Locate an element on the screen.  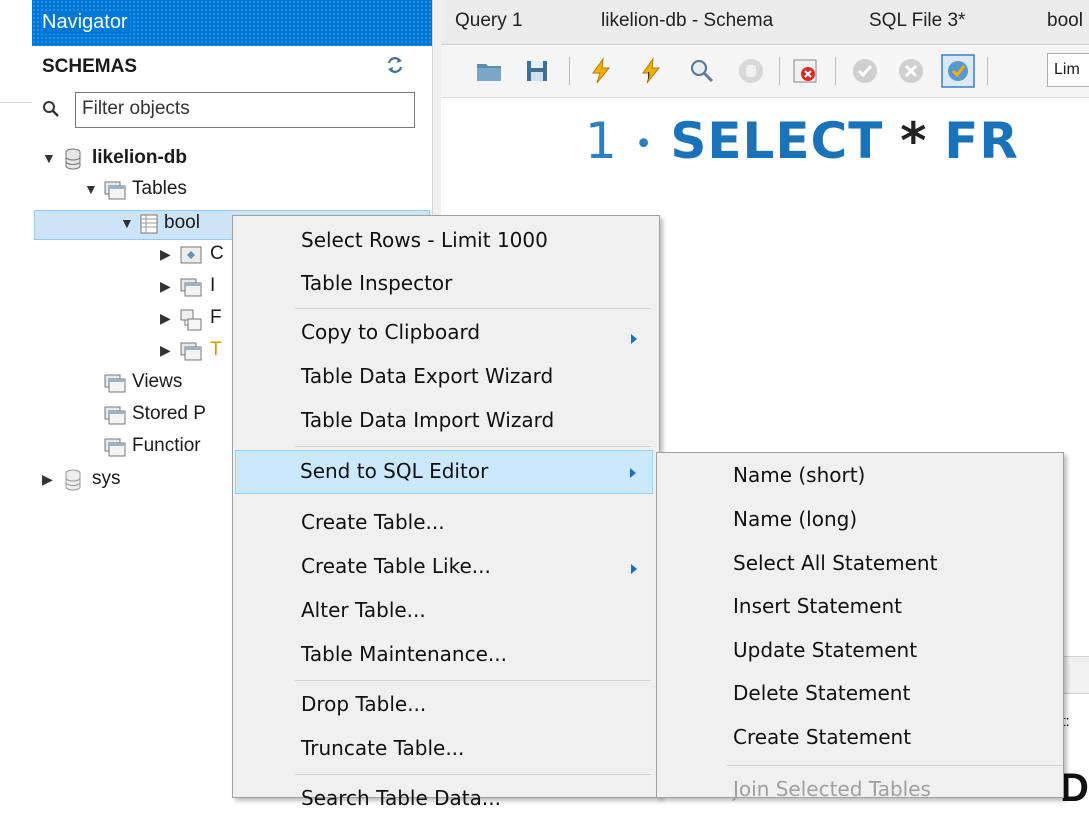
keyword-from: FR is located at coordinates (981, 141).